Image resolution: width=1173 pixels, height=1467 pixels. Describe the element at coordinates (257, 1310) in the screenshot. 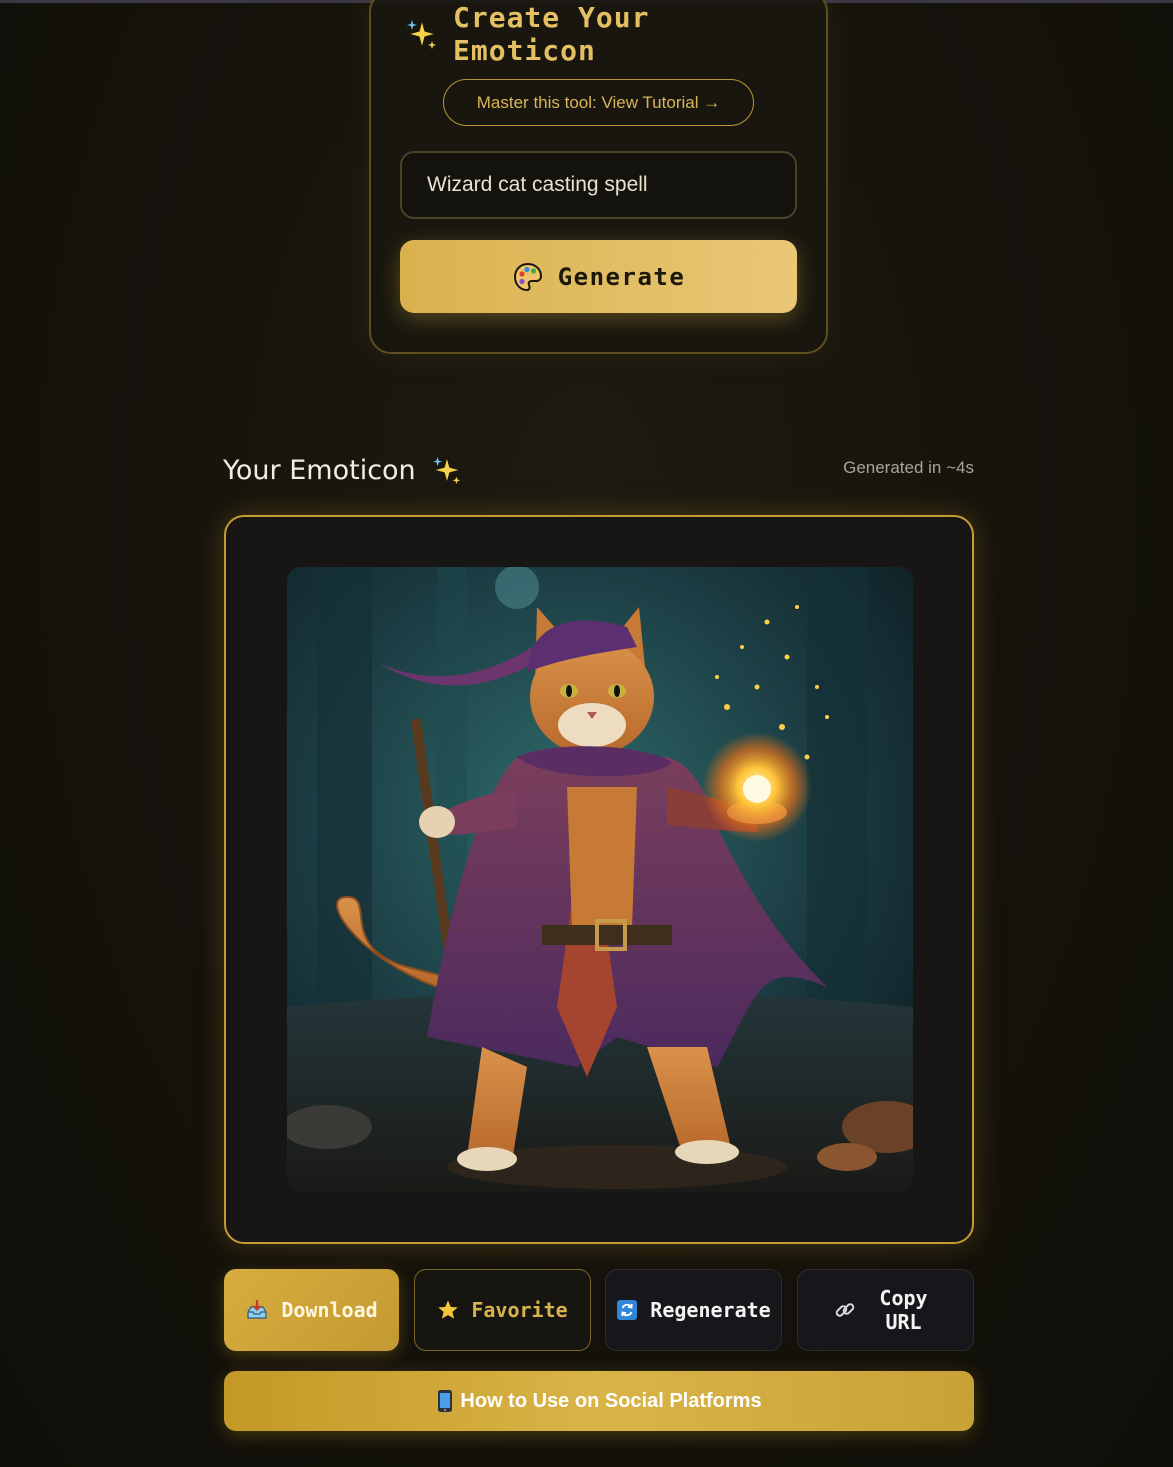

I see `inbox-tray-icon` at that location.